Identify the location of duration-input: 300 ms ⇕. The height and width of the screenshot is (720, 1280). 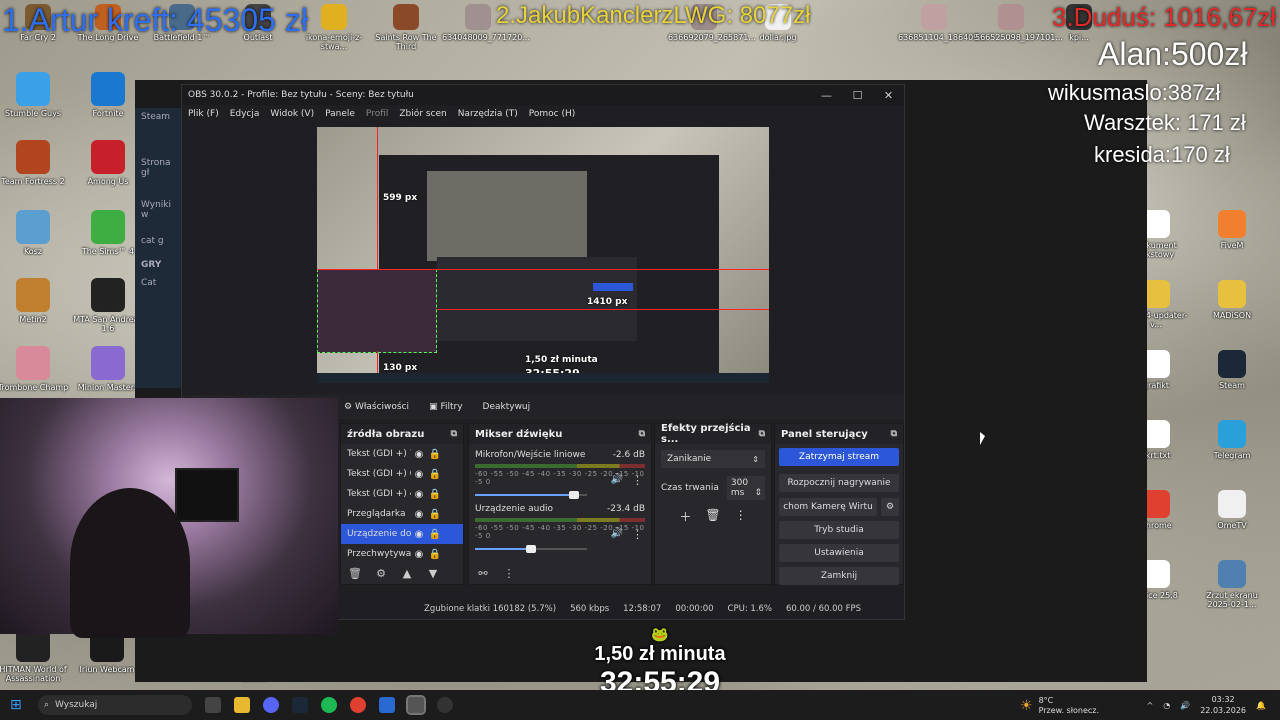
(745, 488).